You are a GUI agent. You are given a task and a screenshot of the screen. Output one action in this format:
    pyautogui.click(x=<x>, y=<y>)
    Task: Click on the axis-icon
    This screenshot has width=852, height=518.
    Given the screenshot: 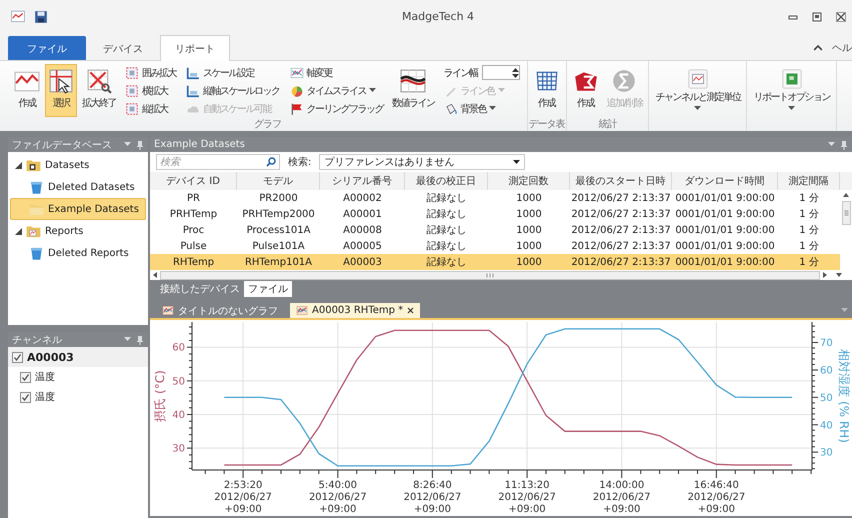 What is the action you would take?
    pyautogui.click(x=193, y=73)
    